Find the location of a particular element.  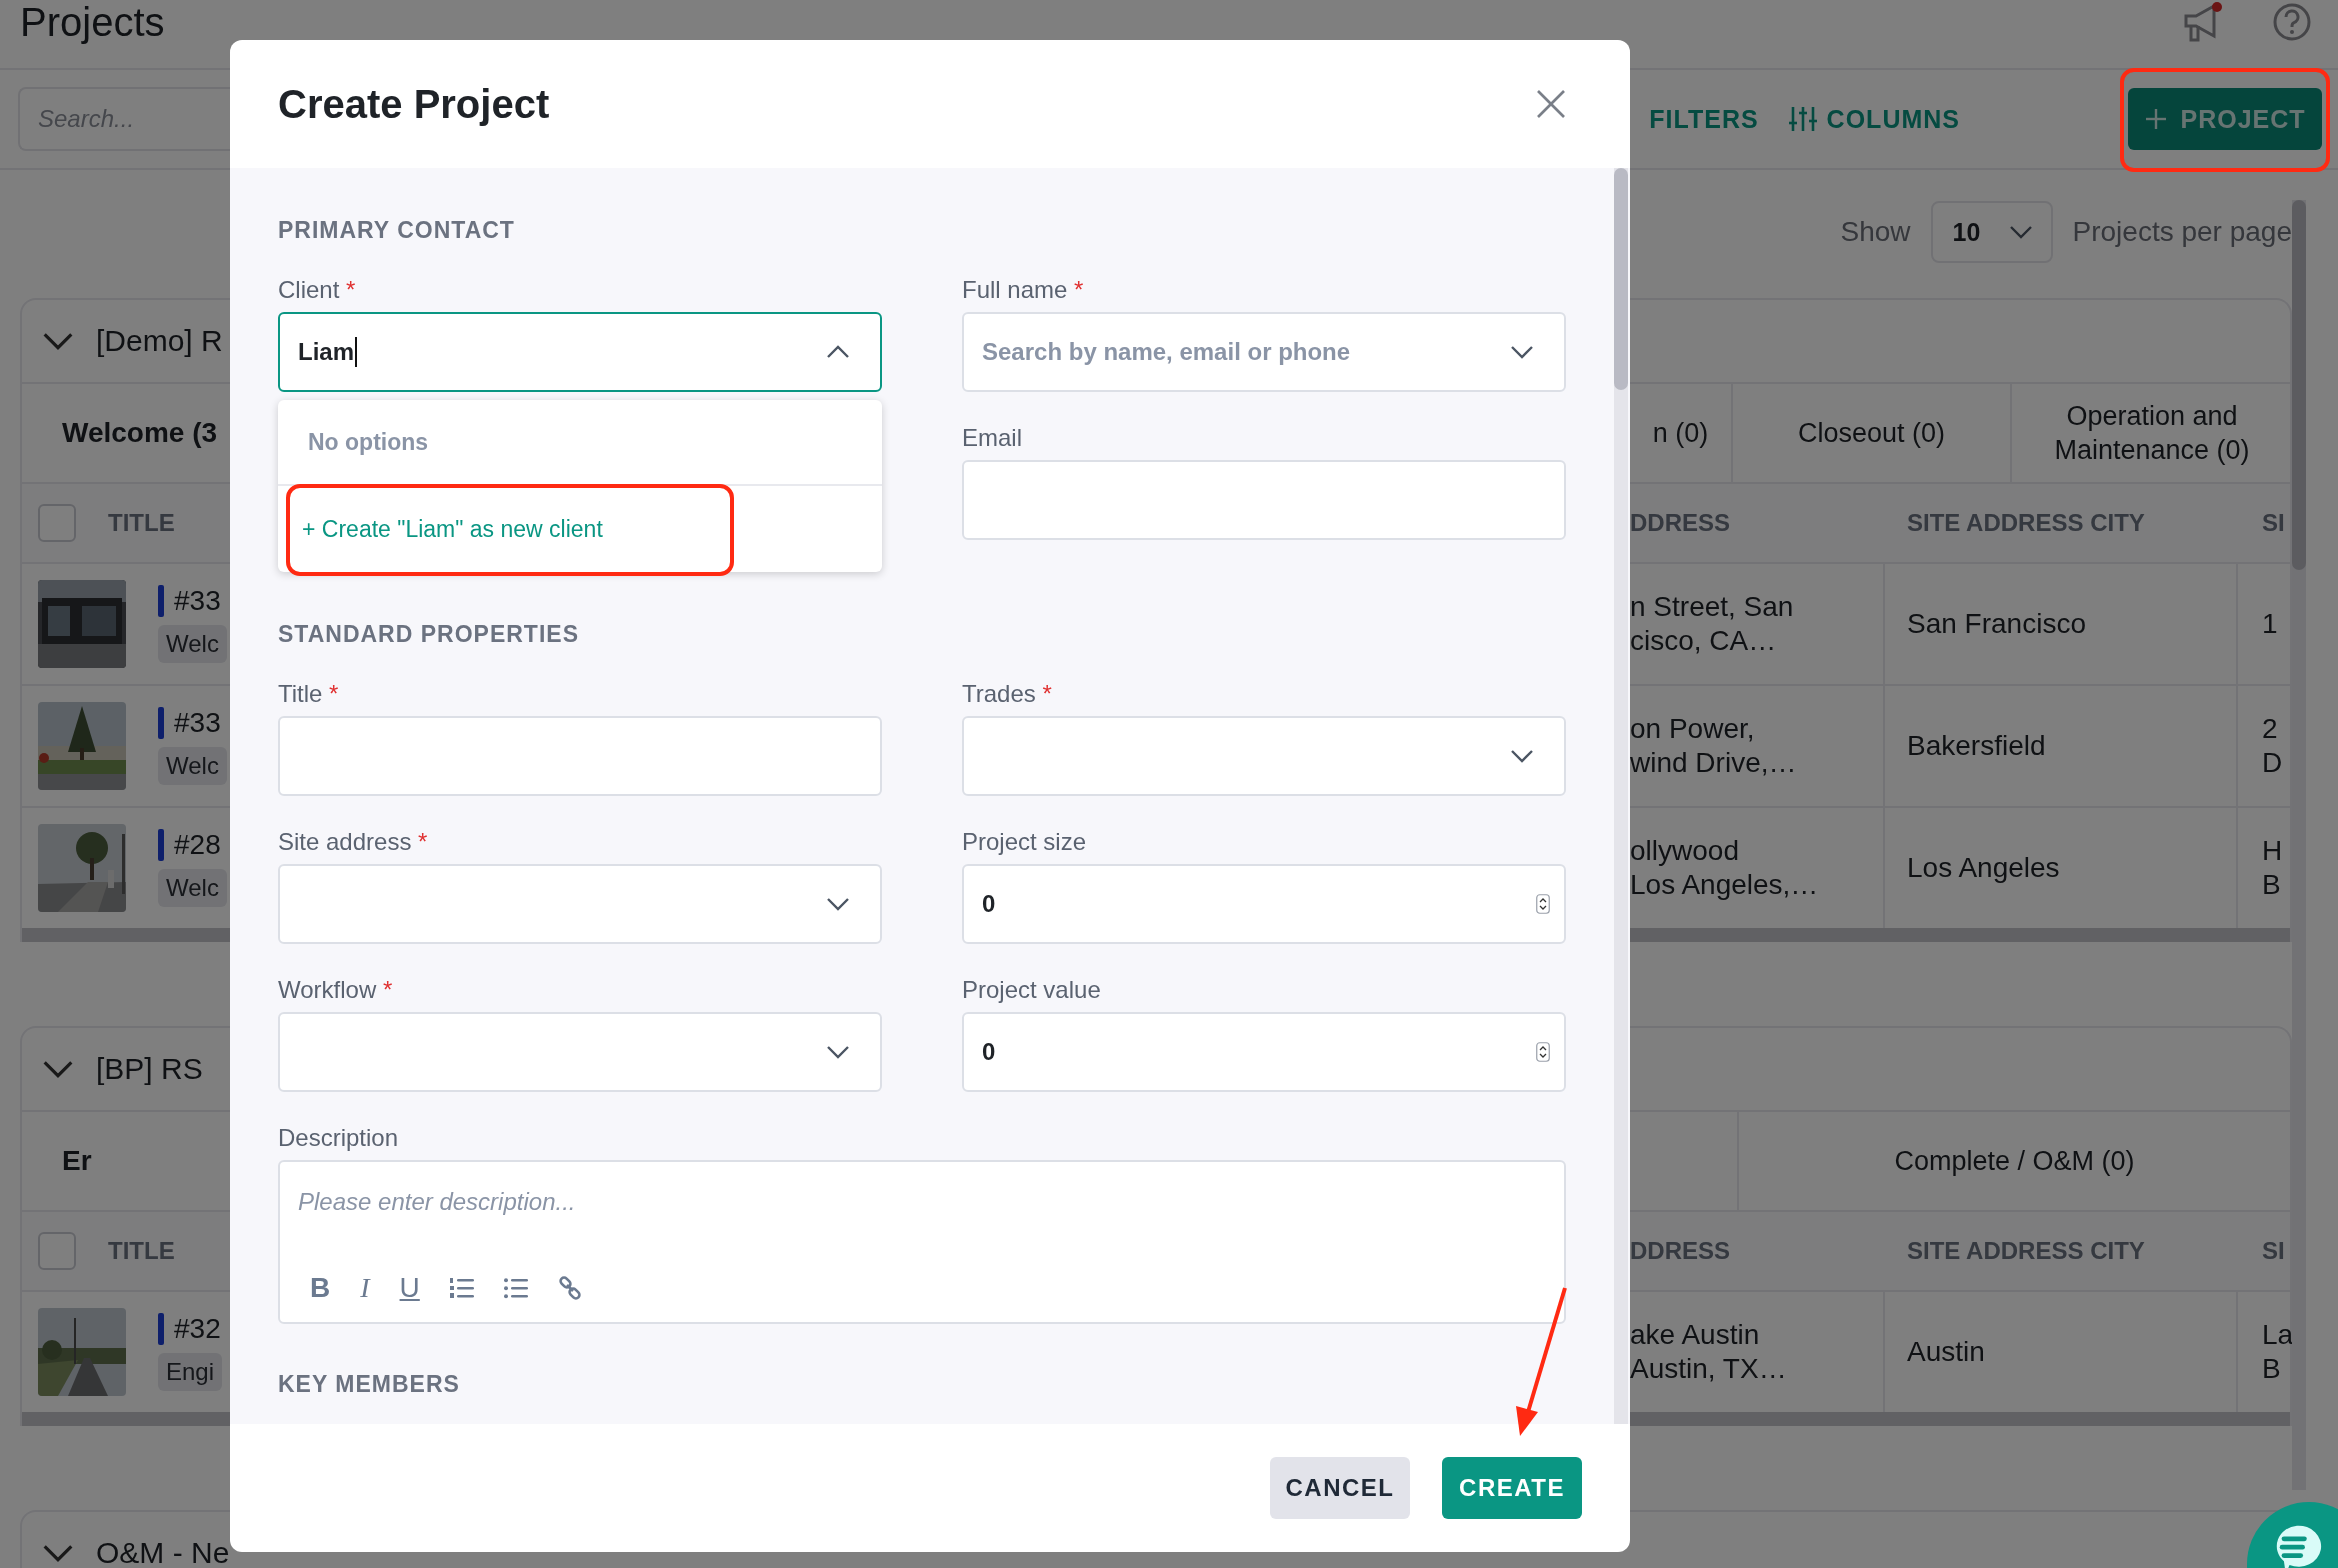

plus-icon is located at coordinates (2156, 119).